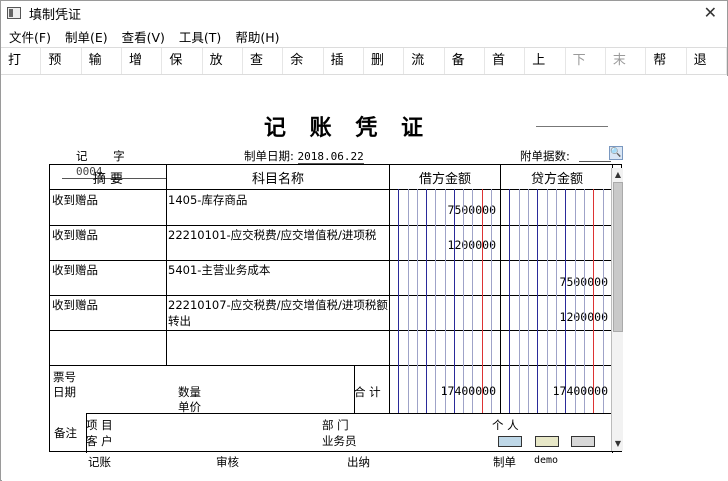 This screenshot has height=481, width=728. I want to click on search-icon: 🔍, so click(616, 153).